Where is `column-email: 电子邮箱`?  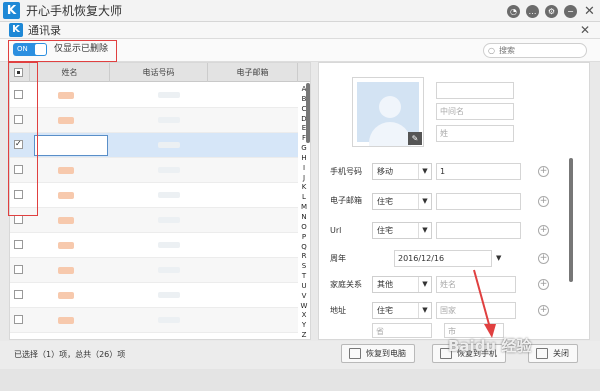
column-email: 电子邮箱 is located at coordinates (253, 72).